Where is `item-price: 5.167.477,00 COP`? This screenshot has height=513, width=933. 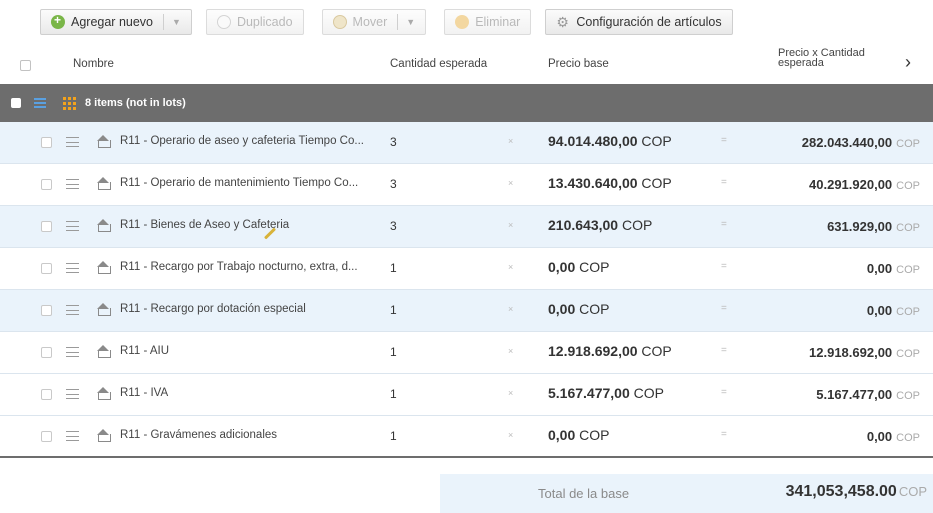
item-price: 5.167.477,00 COP is located at coordinates (606, 393).